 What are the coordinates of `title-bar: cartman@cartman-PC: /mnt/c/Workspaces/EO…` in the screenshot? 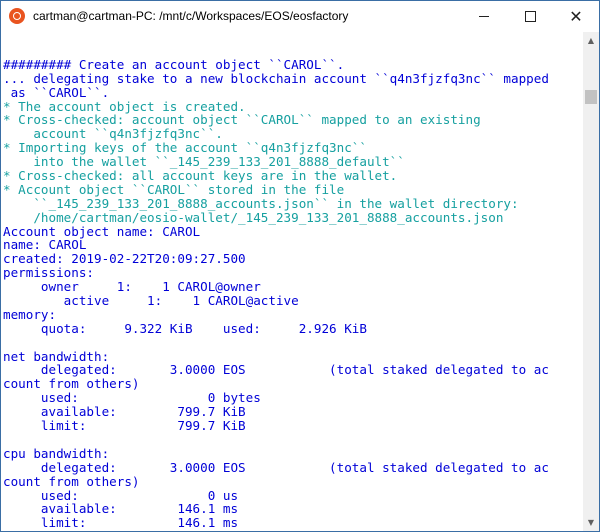 It's located at (300, 16).